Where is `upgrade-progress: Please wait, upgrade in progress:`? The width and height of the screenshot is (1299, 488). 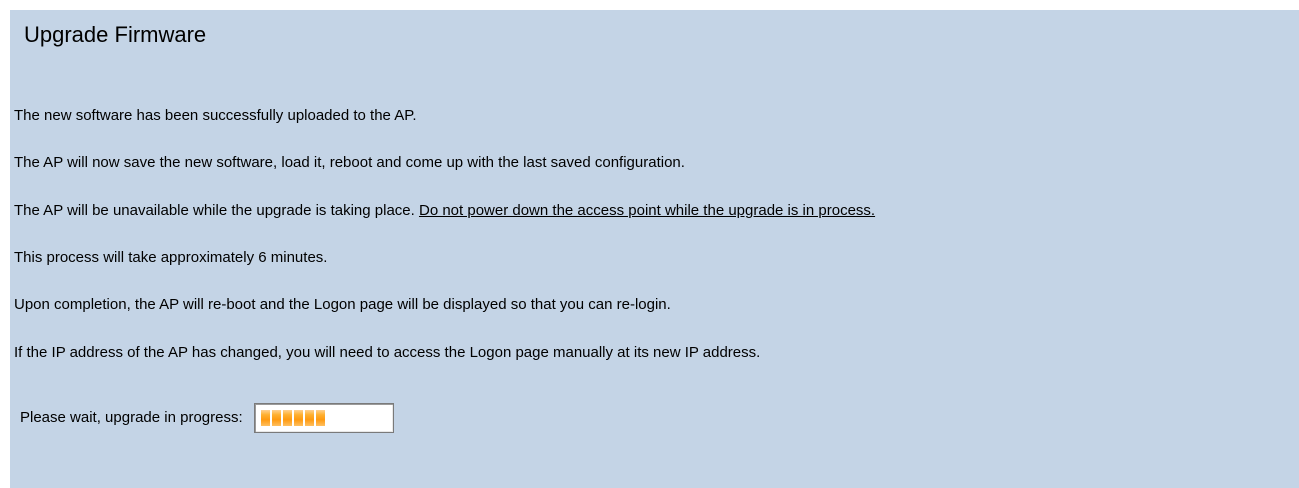
upgrade-progress: Please wait, upgrade in progress: is located at coordinates (207, 418).